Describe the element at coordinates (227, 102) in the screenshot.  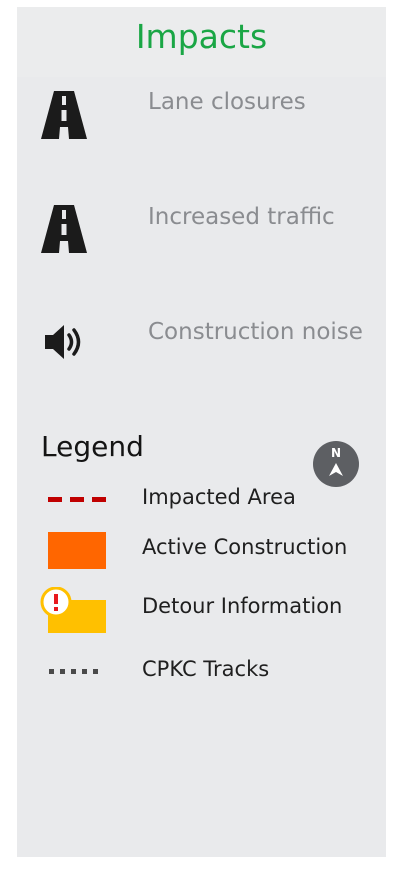
I see `impact-label: Lane closures` at that location.